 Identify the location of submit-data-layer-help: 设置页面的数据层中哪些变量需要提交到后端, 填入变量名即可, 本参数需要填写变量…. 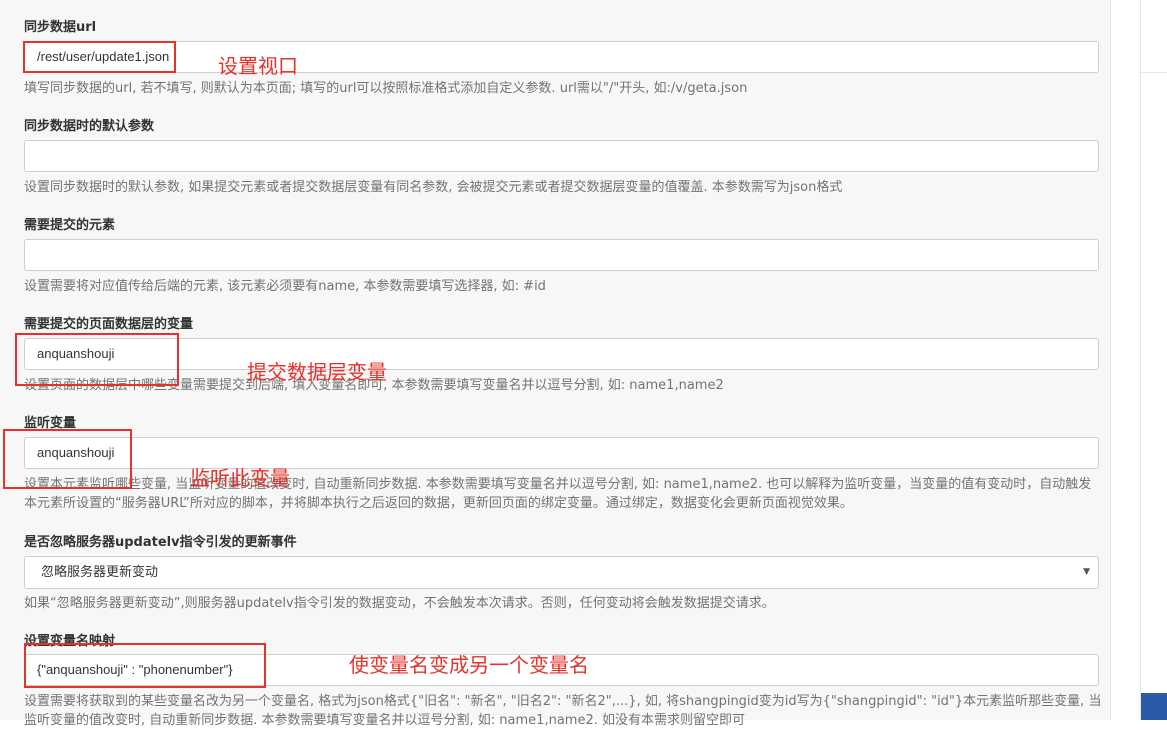
(374, 385).